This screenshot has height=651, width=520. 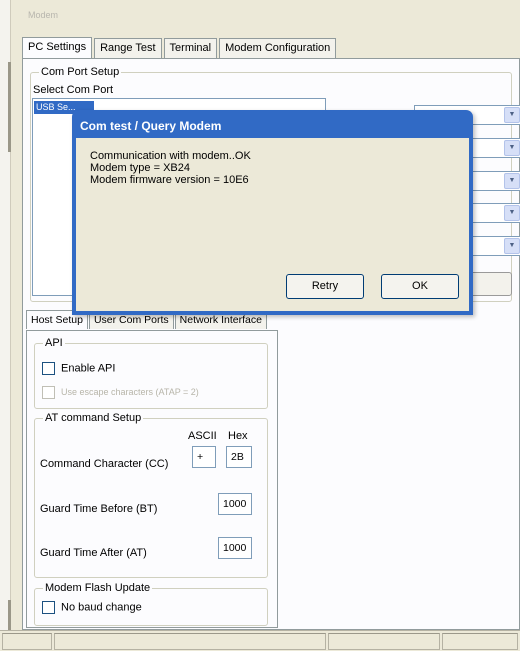 I want to click on tab-modem-configuration: Modem Configuration, so click(x=278, y=48).